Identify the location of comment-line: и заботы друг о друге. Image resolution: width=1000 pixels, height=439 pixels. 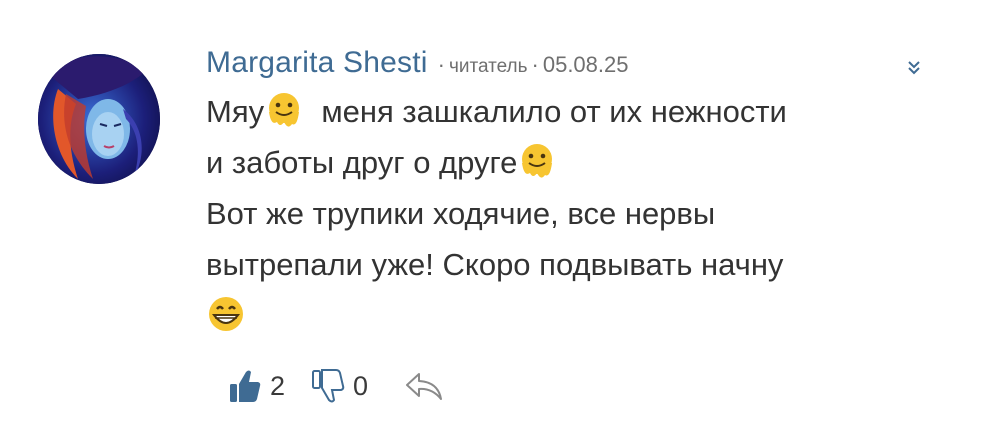
(586, 162).